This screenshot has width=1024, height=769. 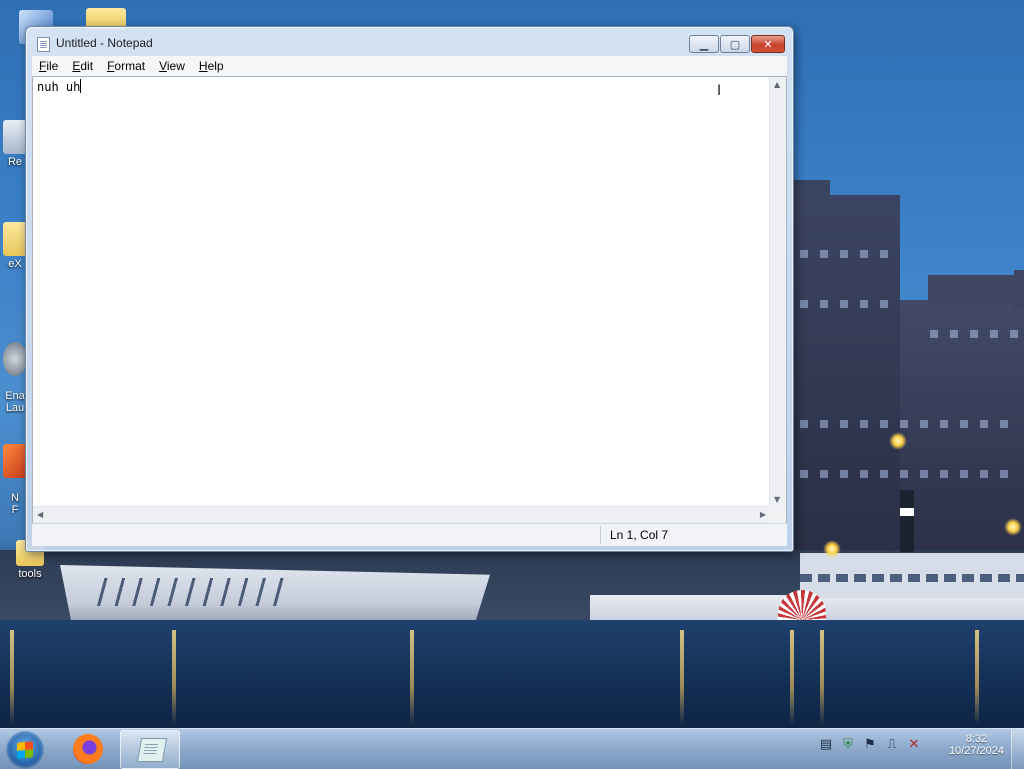 What do you see at coordinates (719, 91) in the screenshot?
I see `ibeam-cursor-icon: I` at bounding box center [719, 91].